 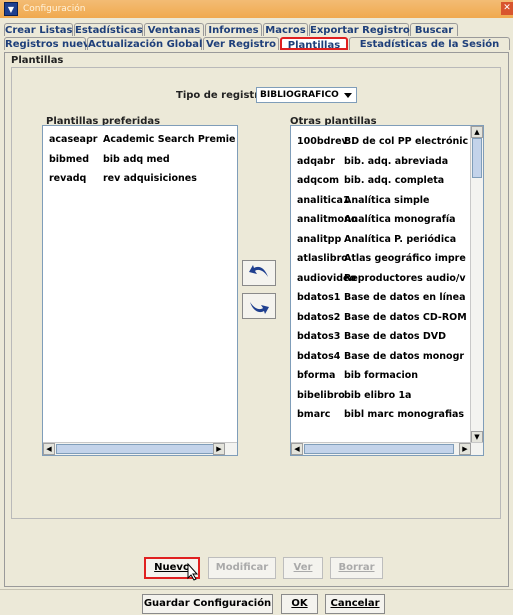 I want to click on list-item: bforma bib formacion, so click(x=381, y=376).